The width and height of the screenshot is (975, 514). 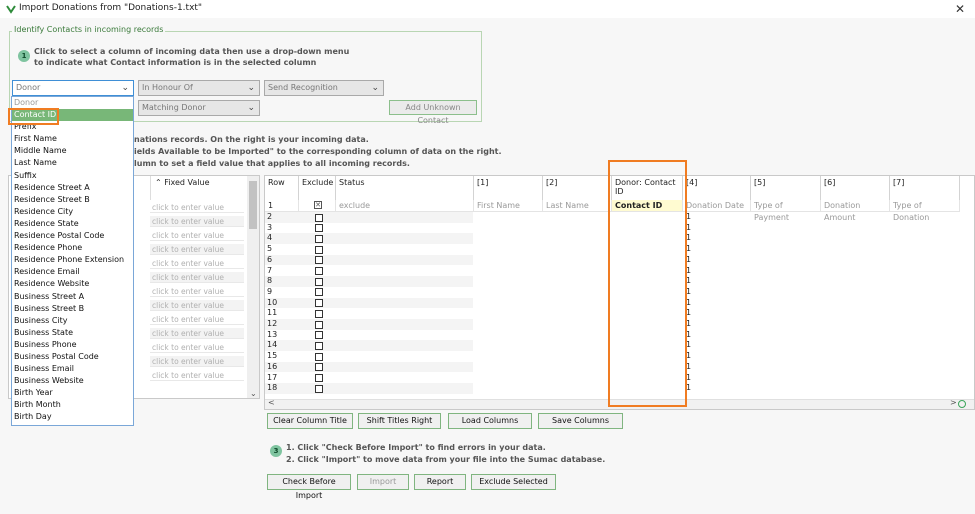 What do you see at coordinates (508, 188) in the screenshot?
I see `col-header-1: [1]` at bounding box center [508, 188].